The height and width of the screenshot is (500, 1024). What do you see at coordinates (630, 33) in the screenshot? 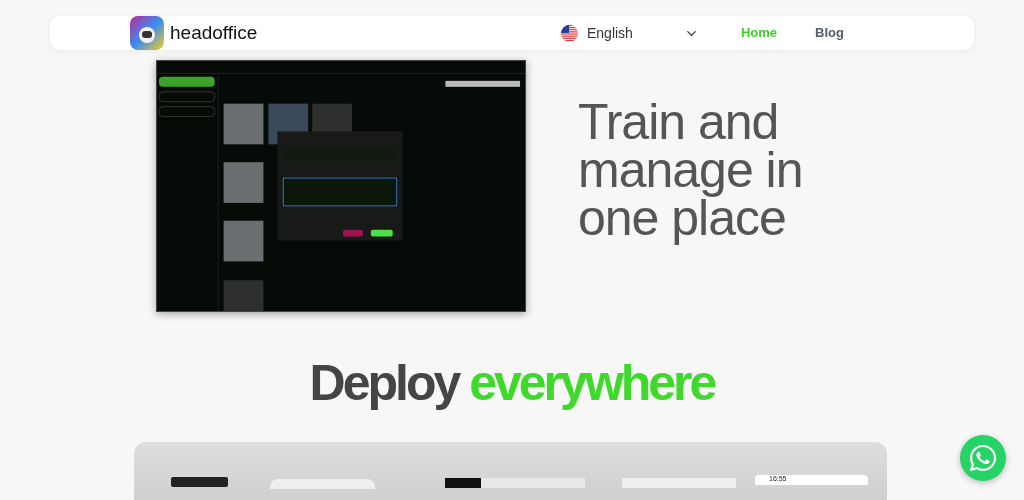
I see `language-selector: English` at bounding box center [630, 33].